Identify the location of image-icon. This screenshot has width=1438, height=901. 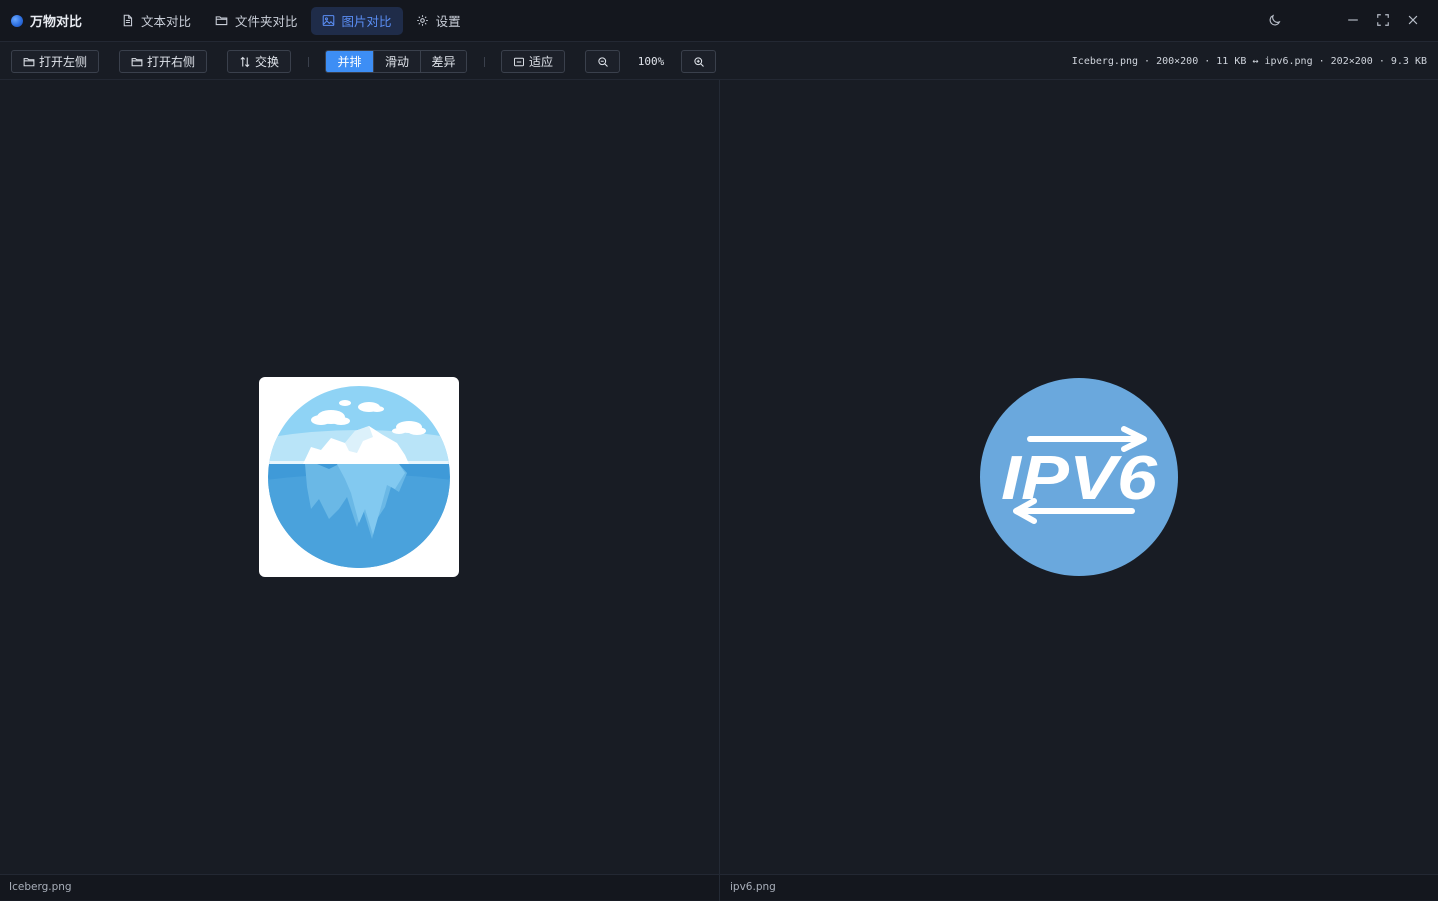
(328, 20).